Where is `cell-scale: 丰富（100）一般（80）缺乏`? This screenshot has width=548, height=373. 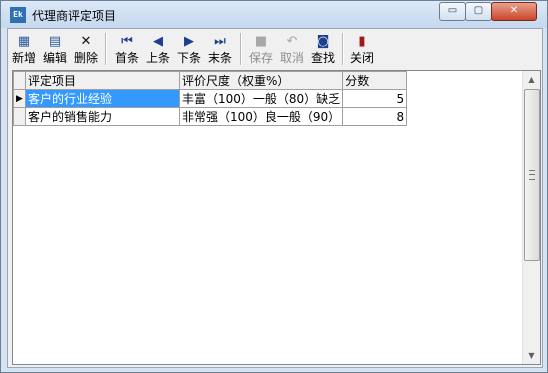
cell-scale: 丰富（100）一般（80）缺乏 is located at coordinates (261, 98).